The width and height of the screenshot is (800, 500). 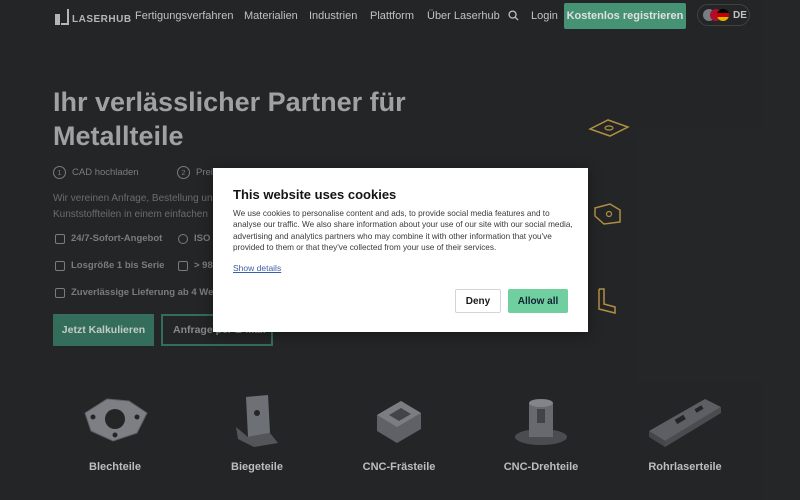 What do you see at coordinates (513, 15) in the screenshot?
I see `search-icon` at bounding box center [513, 15].